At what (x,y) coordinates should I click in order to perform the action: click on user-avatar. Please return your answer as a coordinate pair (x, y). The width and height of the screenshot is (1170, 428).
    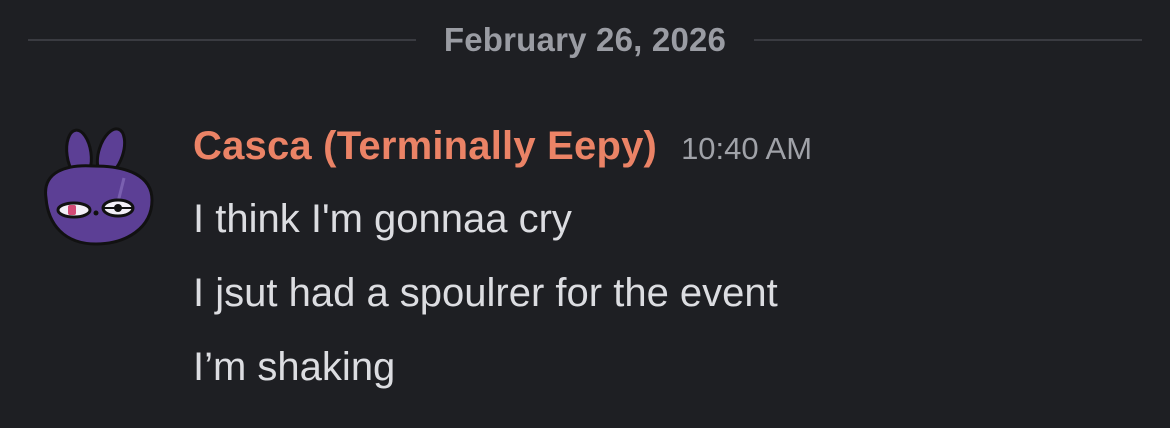
    Looking at the image, I should click on (96, 186).